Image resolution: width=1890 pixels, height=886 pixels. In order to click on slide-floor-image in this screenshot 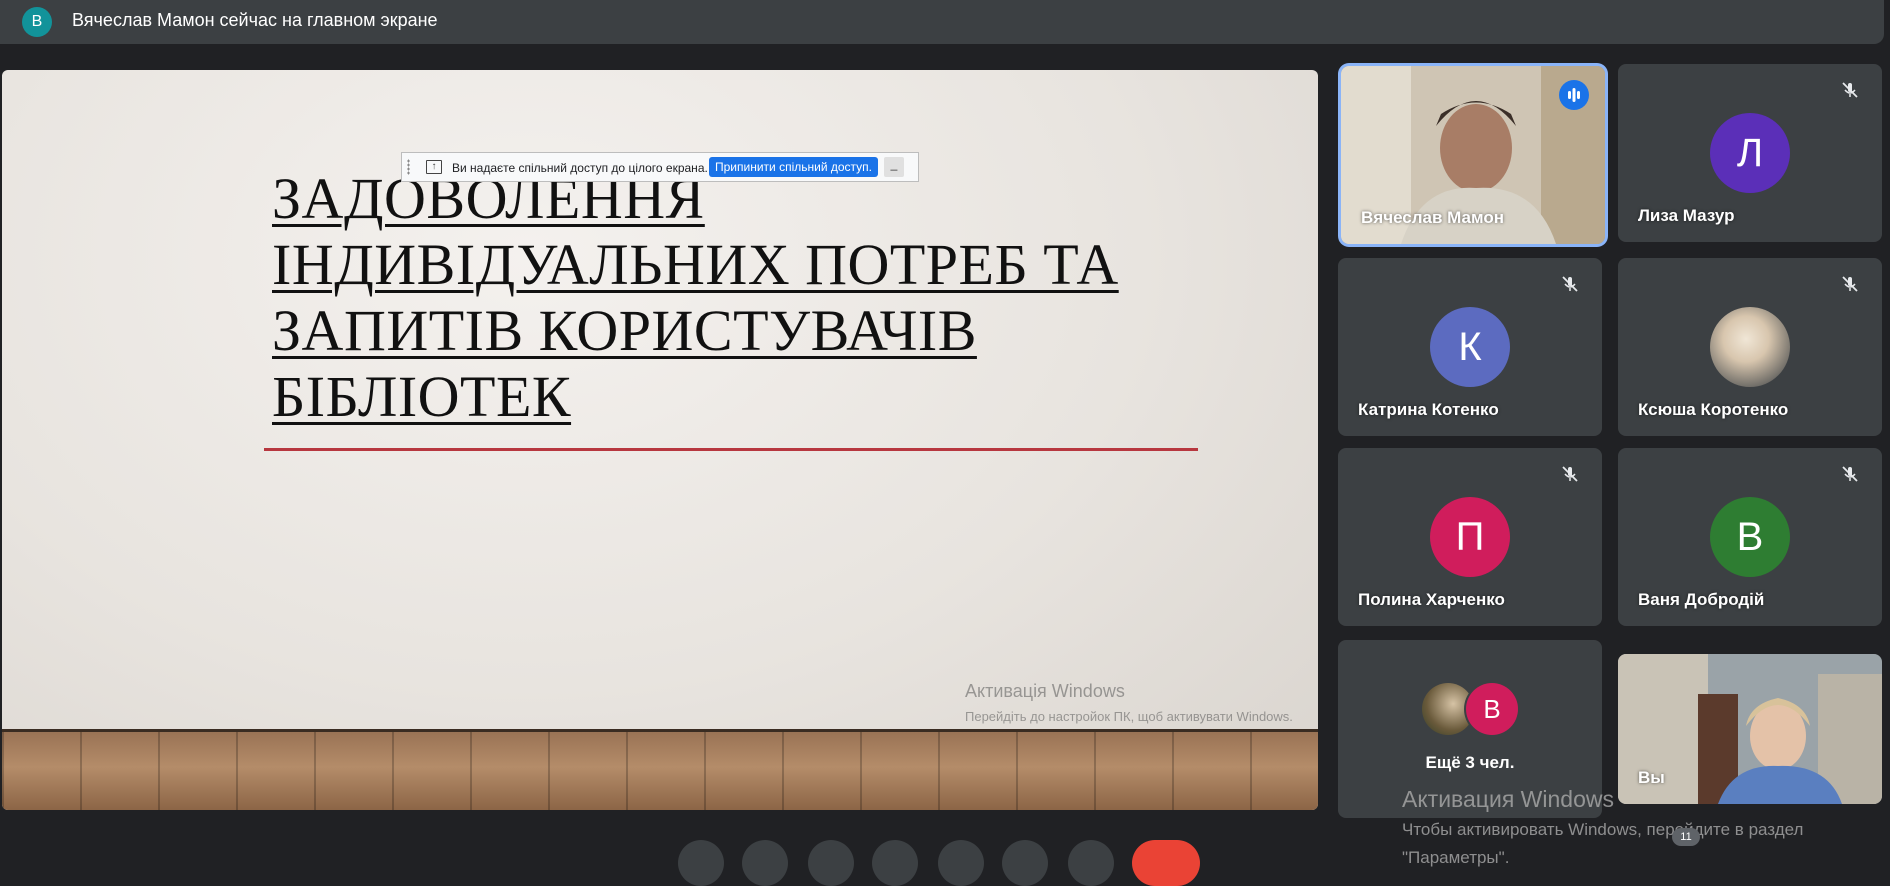, I will do `click(660, 769)`.